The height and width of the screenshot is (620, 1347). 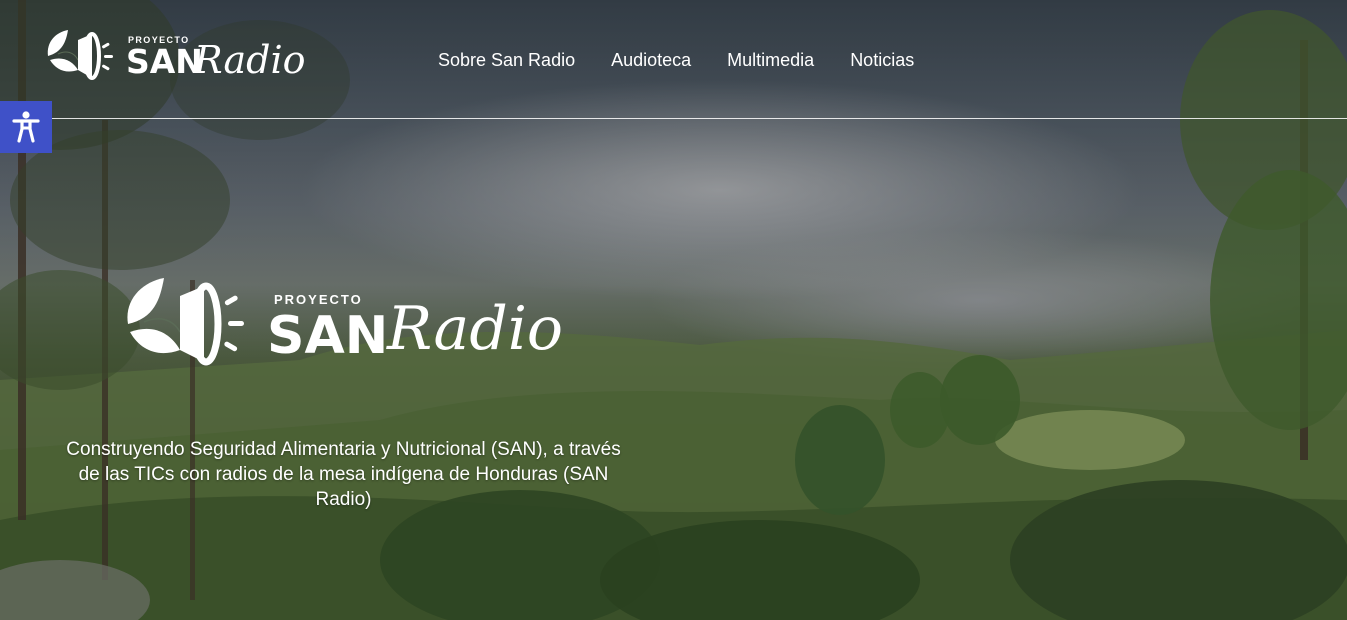 I want to click on accessibility-button, so click(x=26, y=127).